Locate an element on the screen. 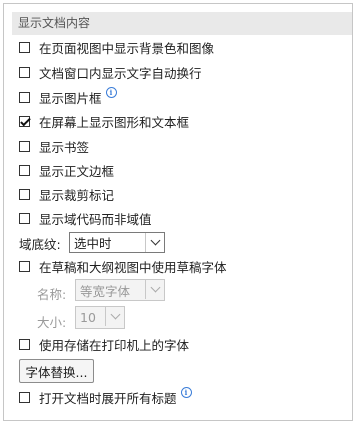 The width and height of the screenshot is (358, 424). option-crop-marks: 显示裁剪标记 is located at coordinates (66, 194).